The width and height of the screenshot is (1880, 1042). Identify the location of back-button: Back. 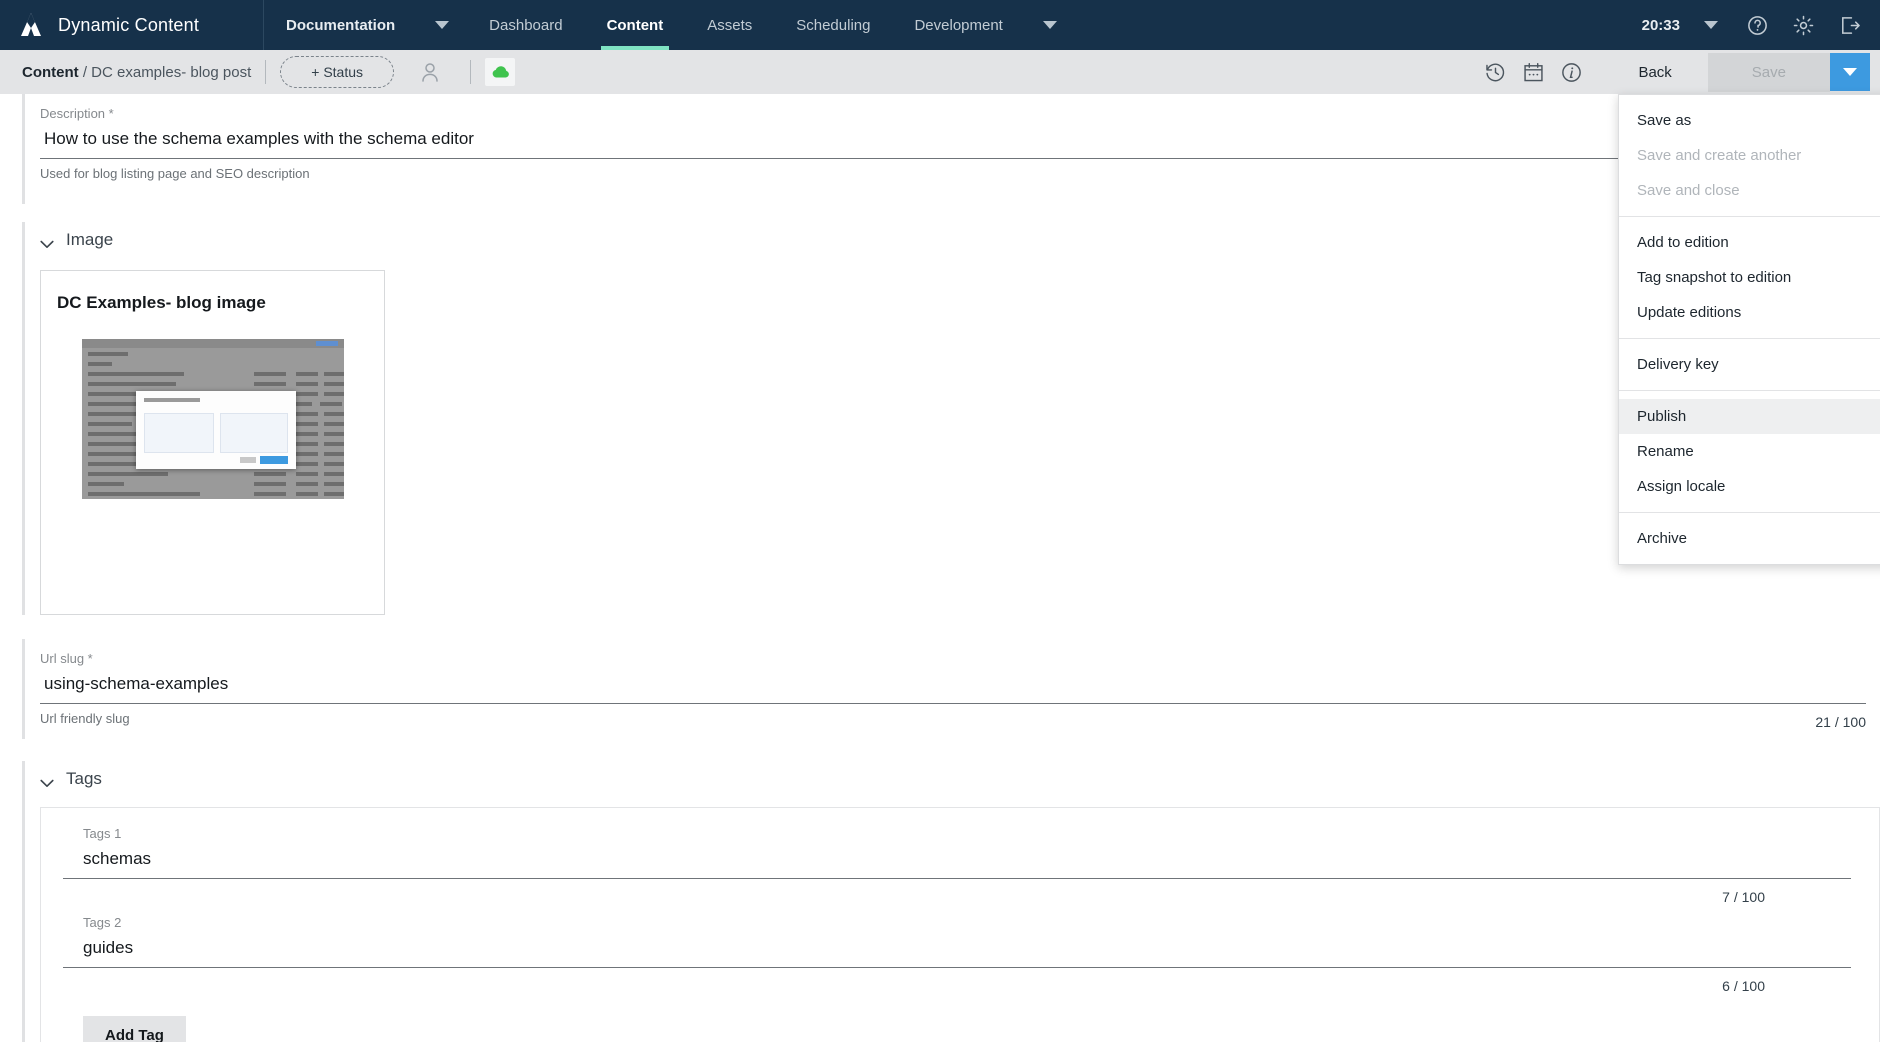
(1654, 72).